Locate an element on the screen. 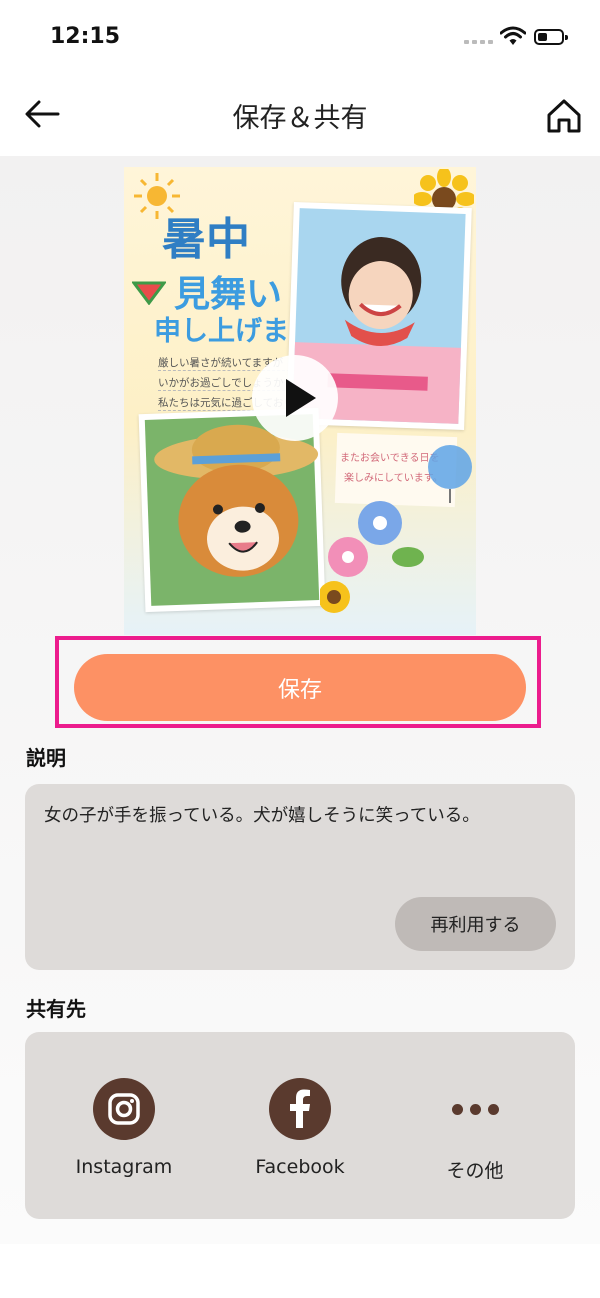 This screenshot has width=600, height=1298. save-button: 保存 is located at coordinates (300, 687).